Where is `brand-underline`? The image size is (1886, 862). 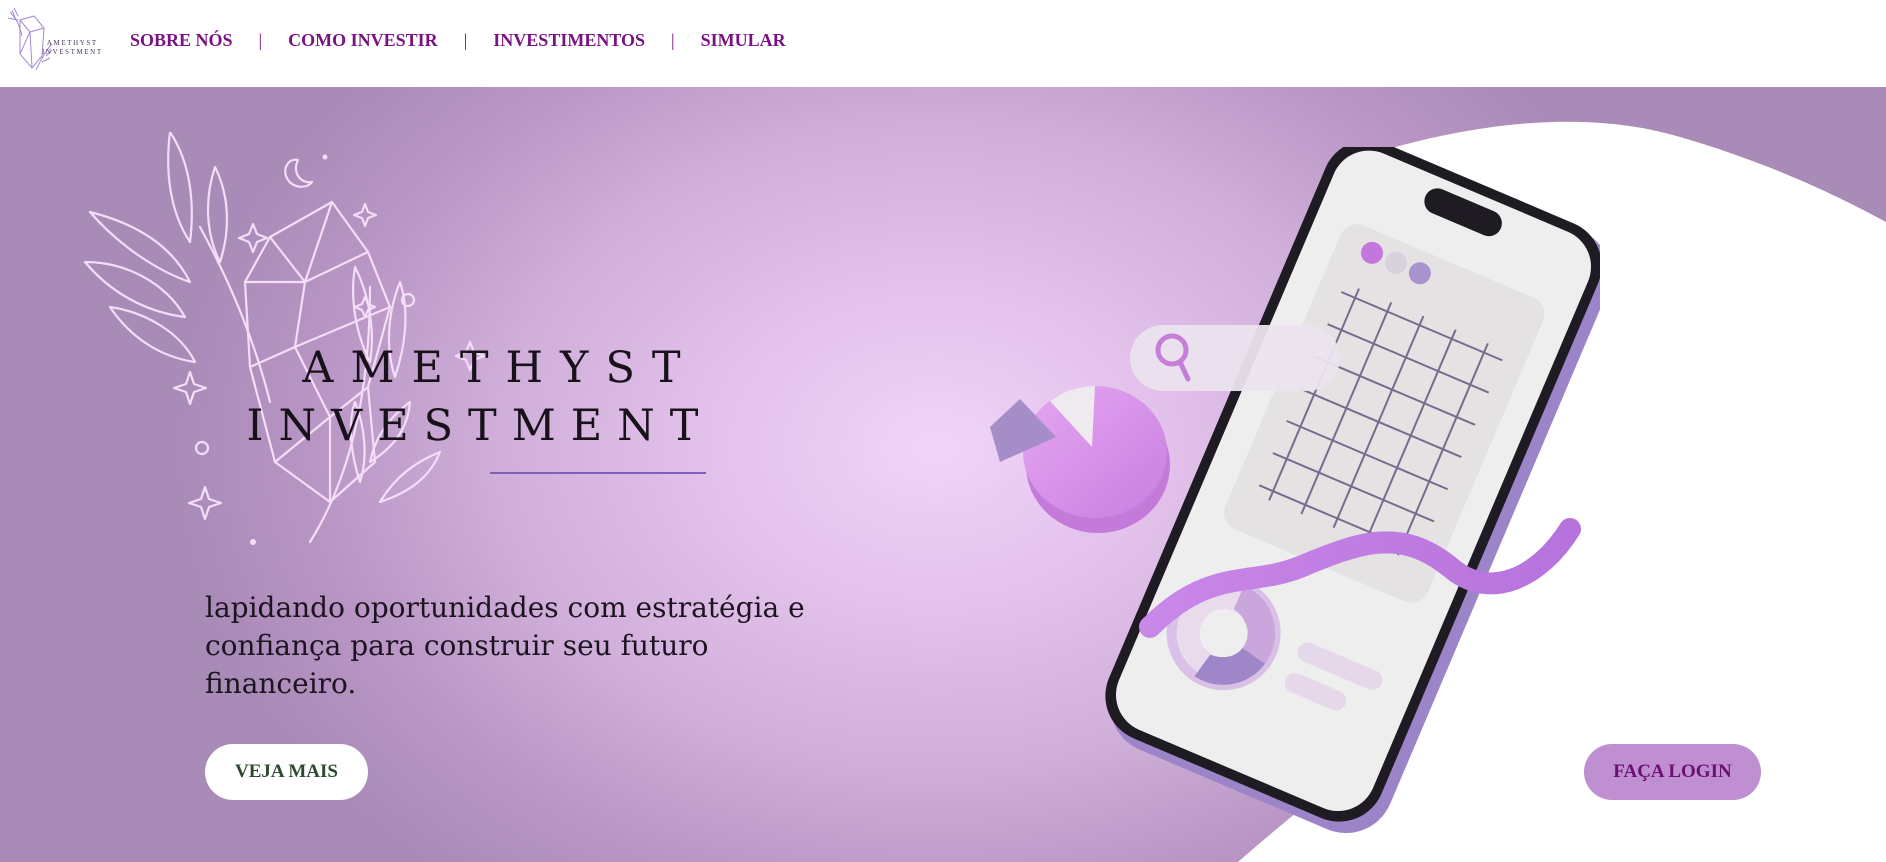 brand-underline is located at coordinates (598, 473).